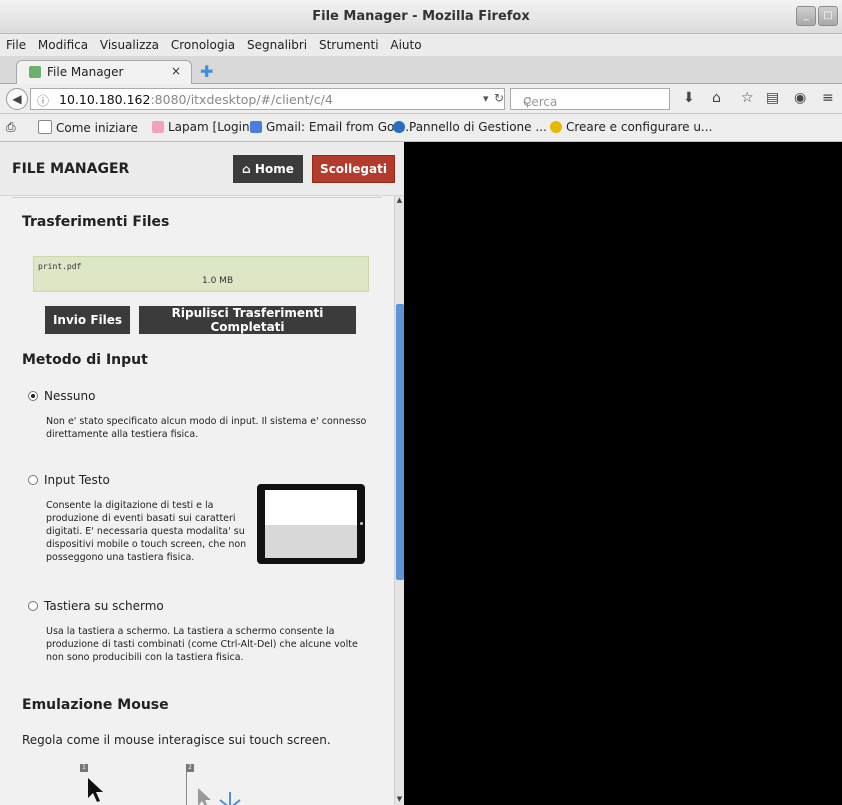 This screenshot has height=805, width=842. What do you see at coordinates (311, 524) in the screenshot?
I see `tablet-illustration-icon` at bounding box center [311, 524].